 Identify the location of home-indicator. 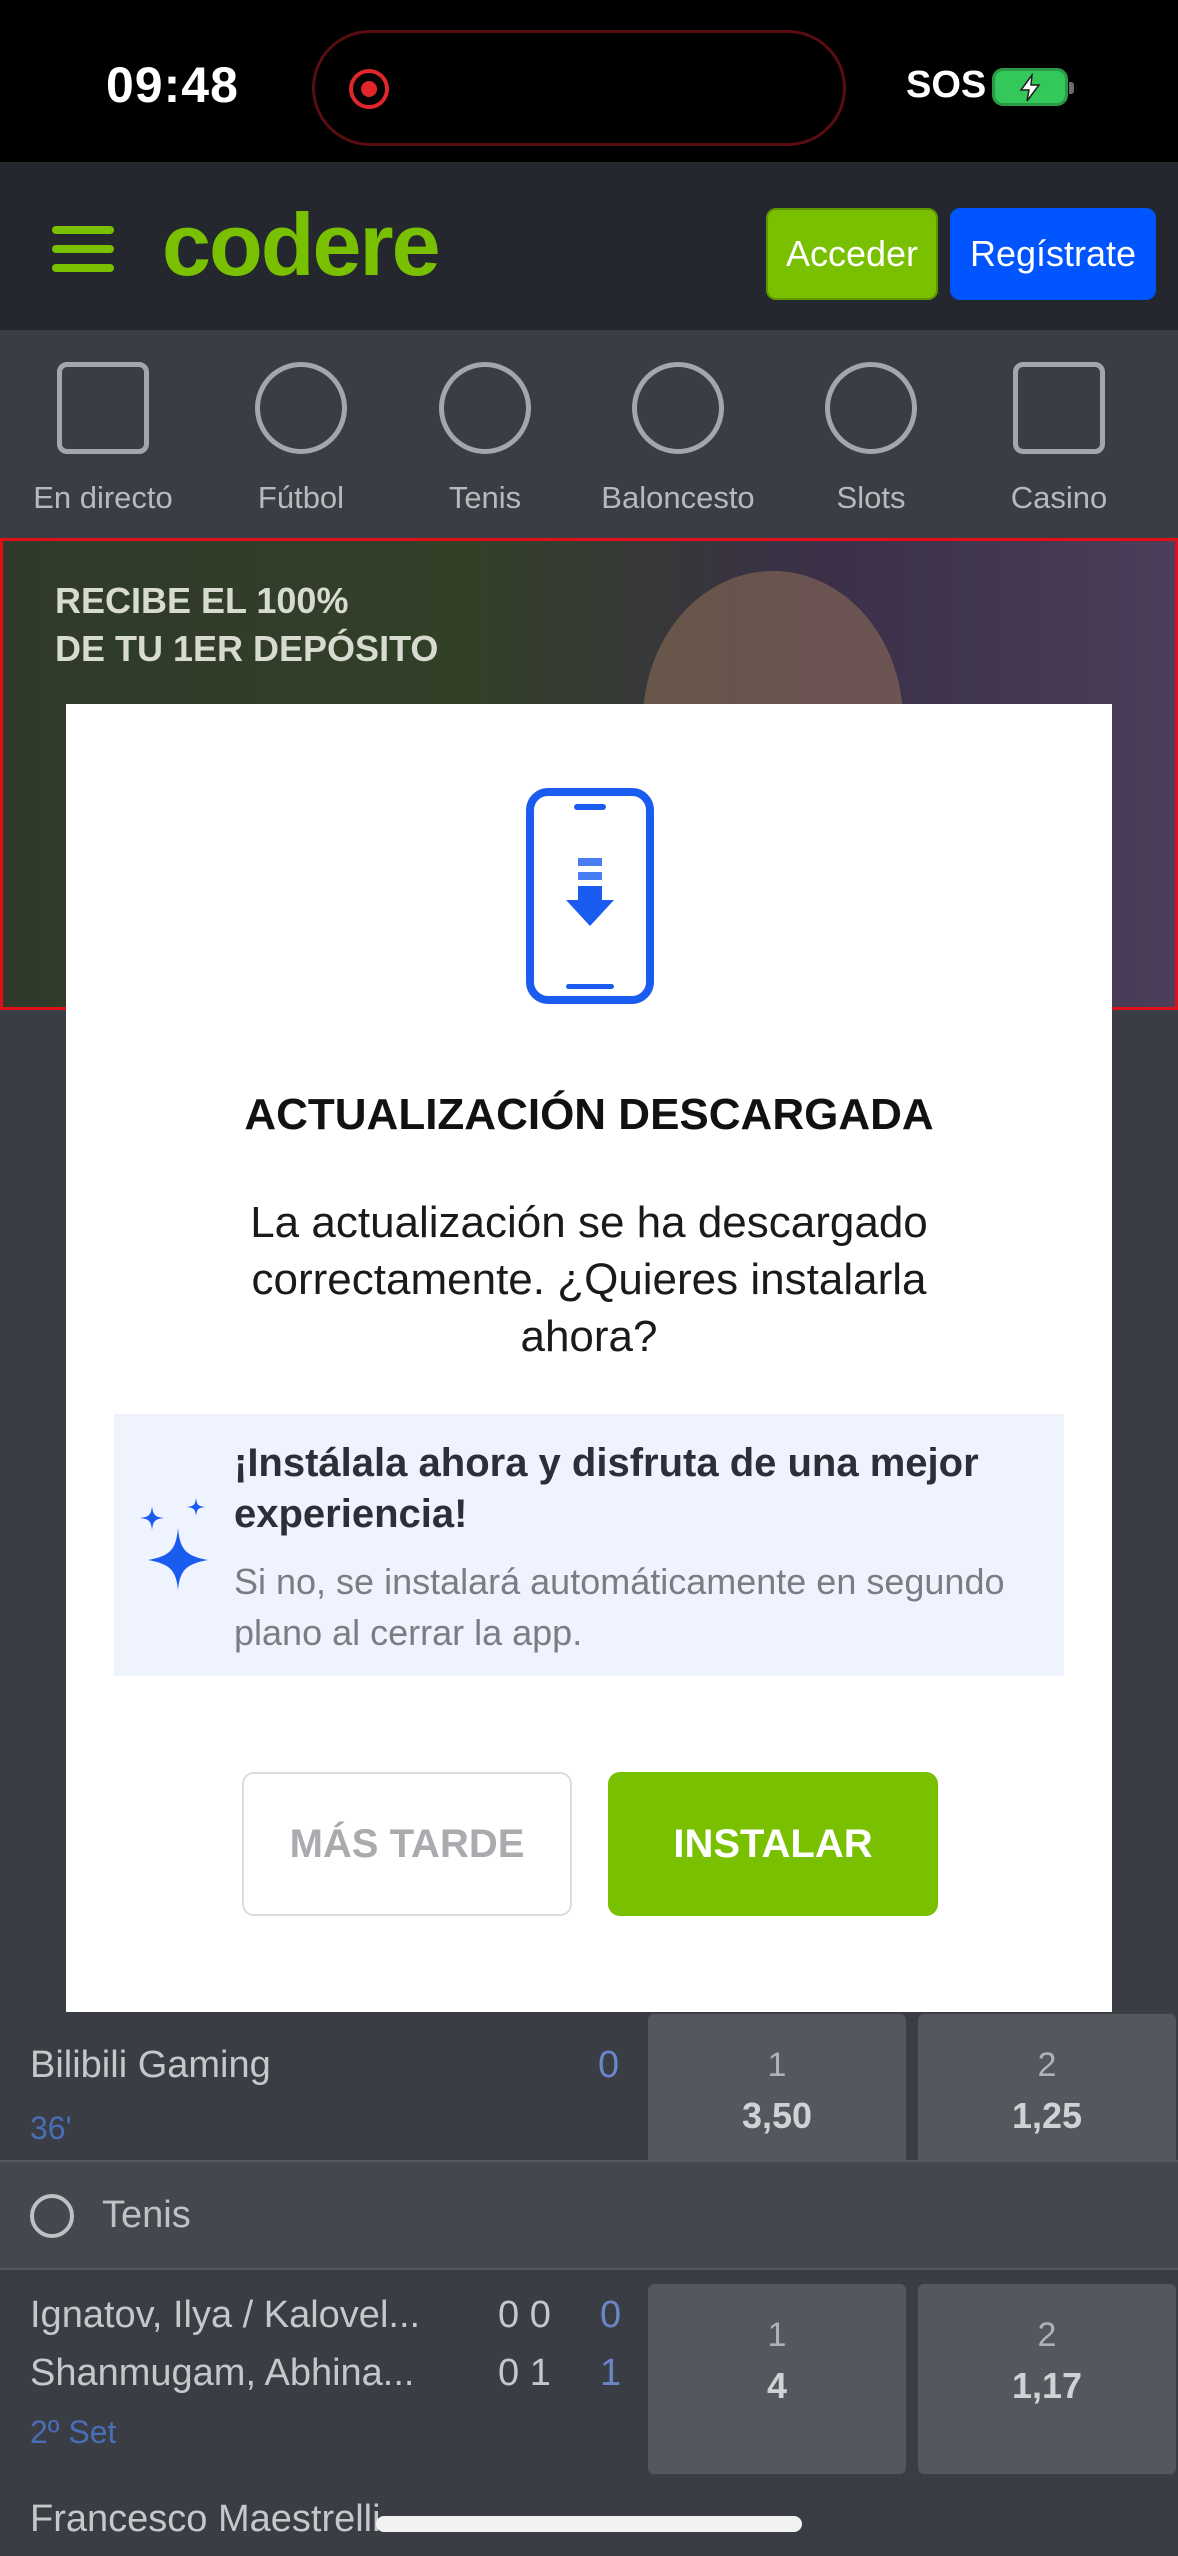
(589, 2524).